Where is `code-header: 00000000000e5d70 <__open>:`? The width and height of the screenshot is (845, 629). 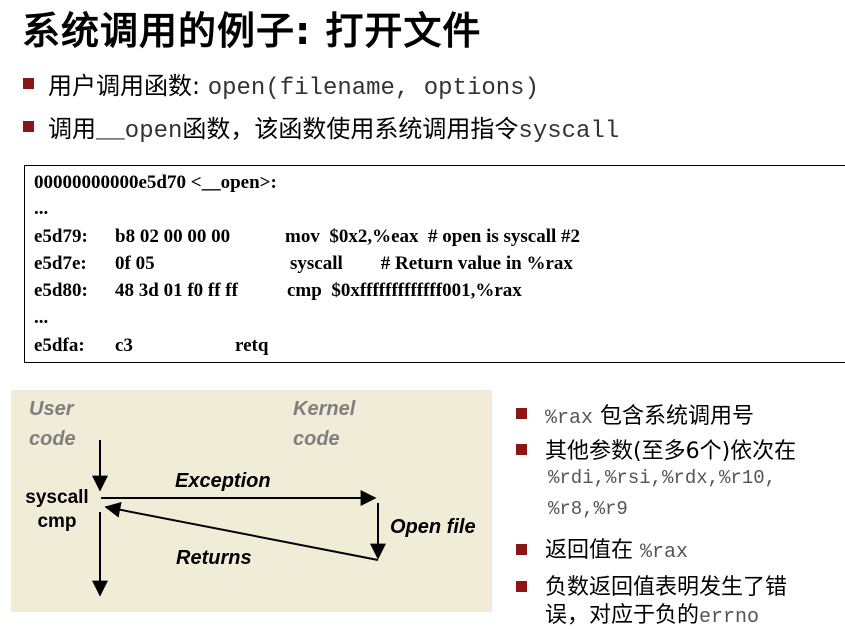 code-header: 00000000000e5d70 <__open>: is located at coordinates (155, 182).